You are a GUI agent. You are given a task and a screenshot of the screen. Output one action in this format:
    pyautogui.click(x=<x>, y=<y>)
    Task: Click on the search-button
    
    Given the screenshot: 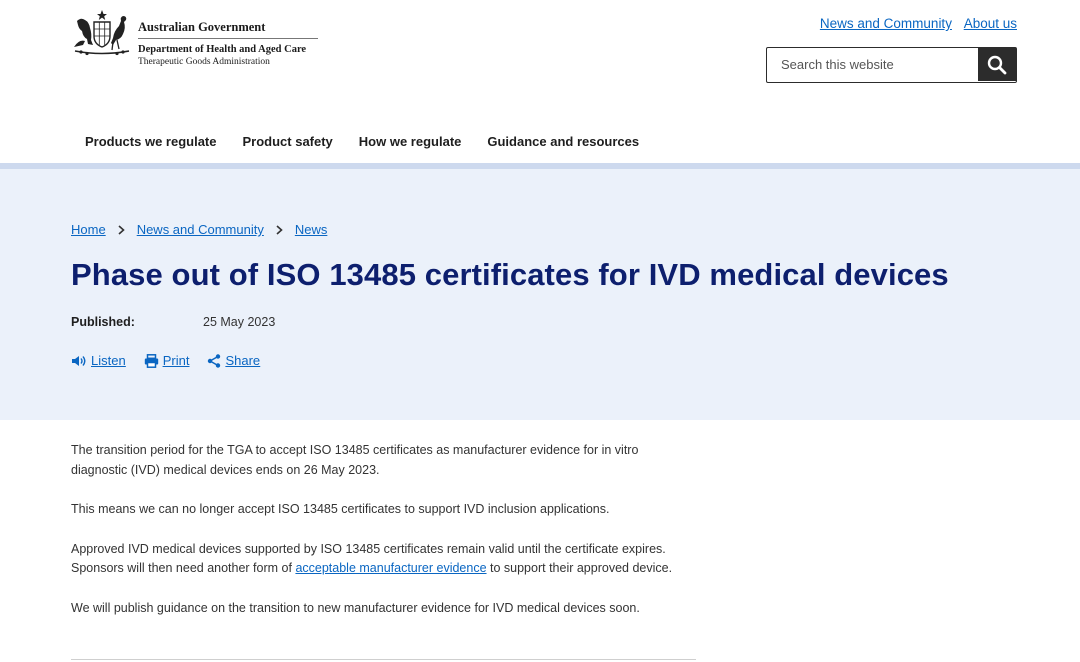 What is the action you would take?
    pyautogui.click(x=997, y=64)
    